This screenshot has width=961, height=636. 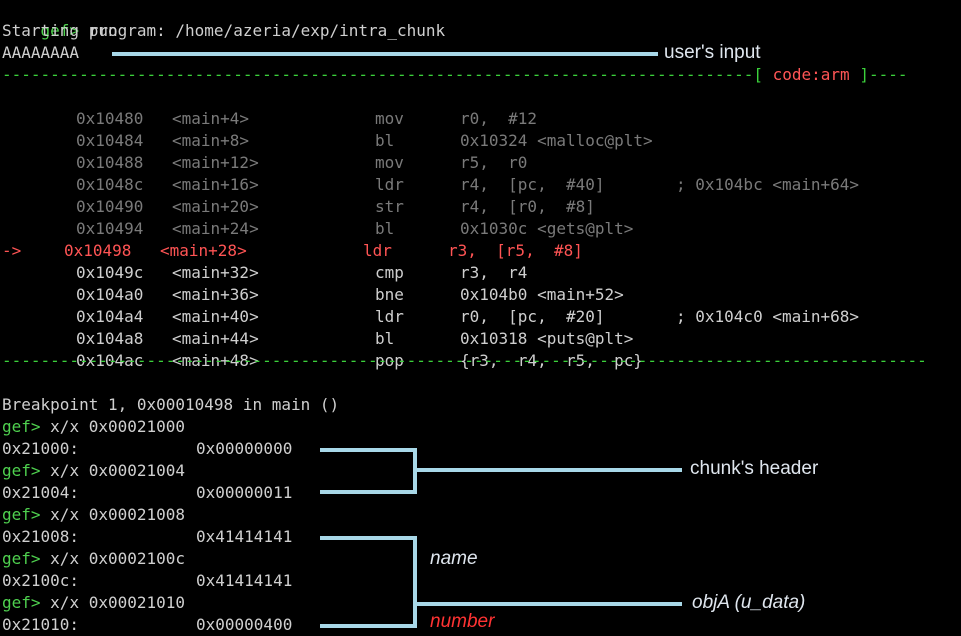 What do you see at coordinates (368, 471) in the screenshot?
I see `chunk-header-bracket` at bounding box center [368, 471].